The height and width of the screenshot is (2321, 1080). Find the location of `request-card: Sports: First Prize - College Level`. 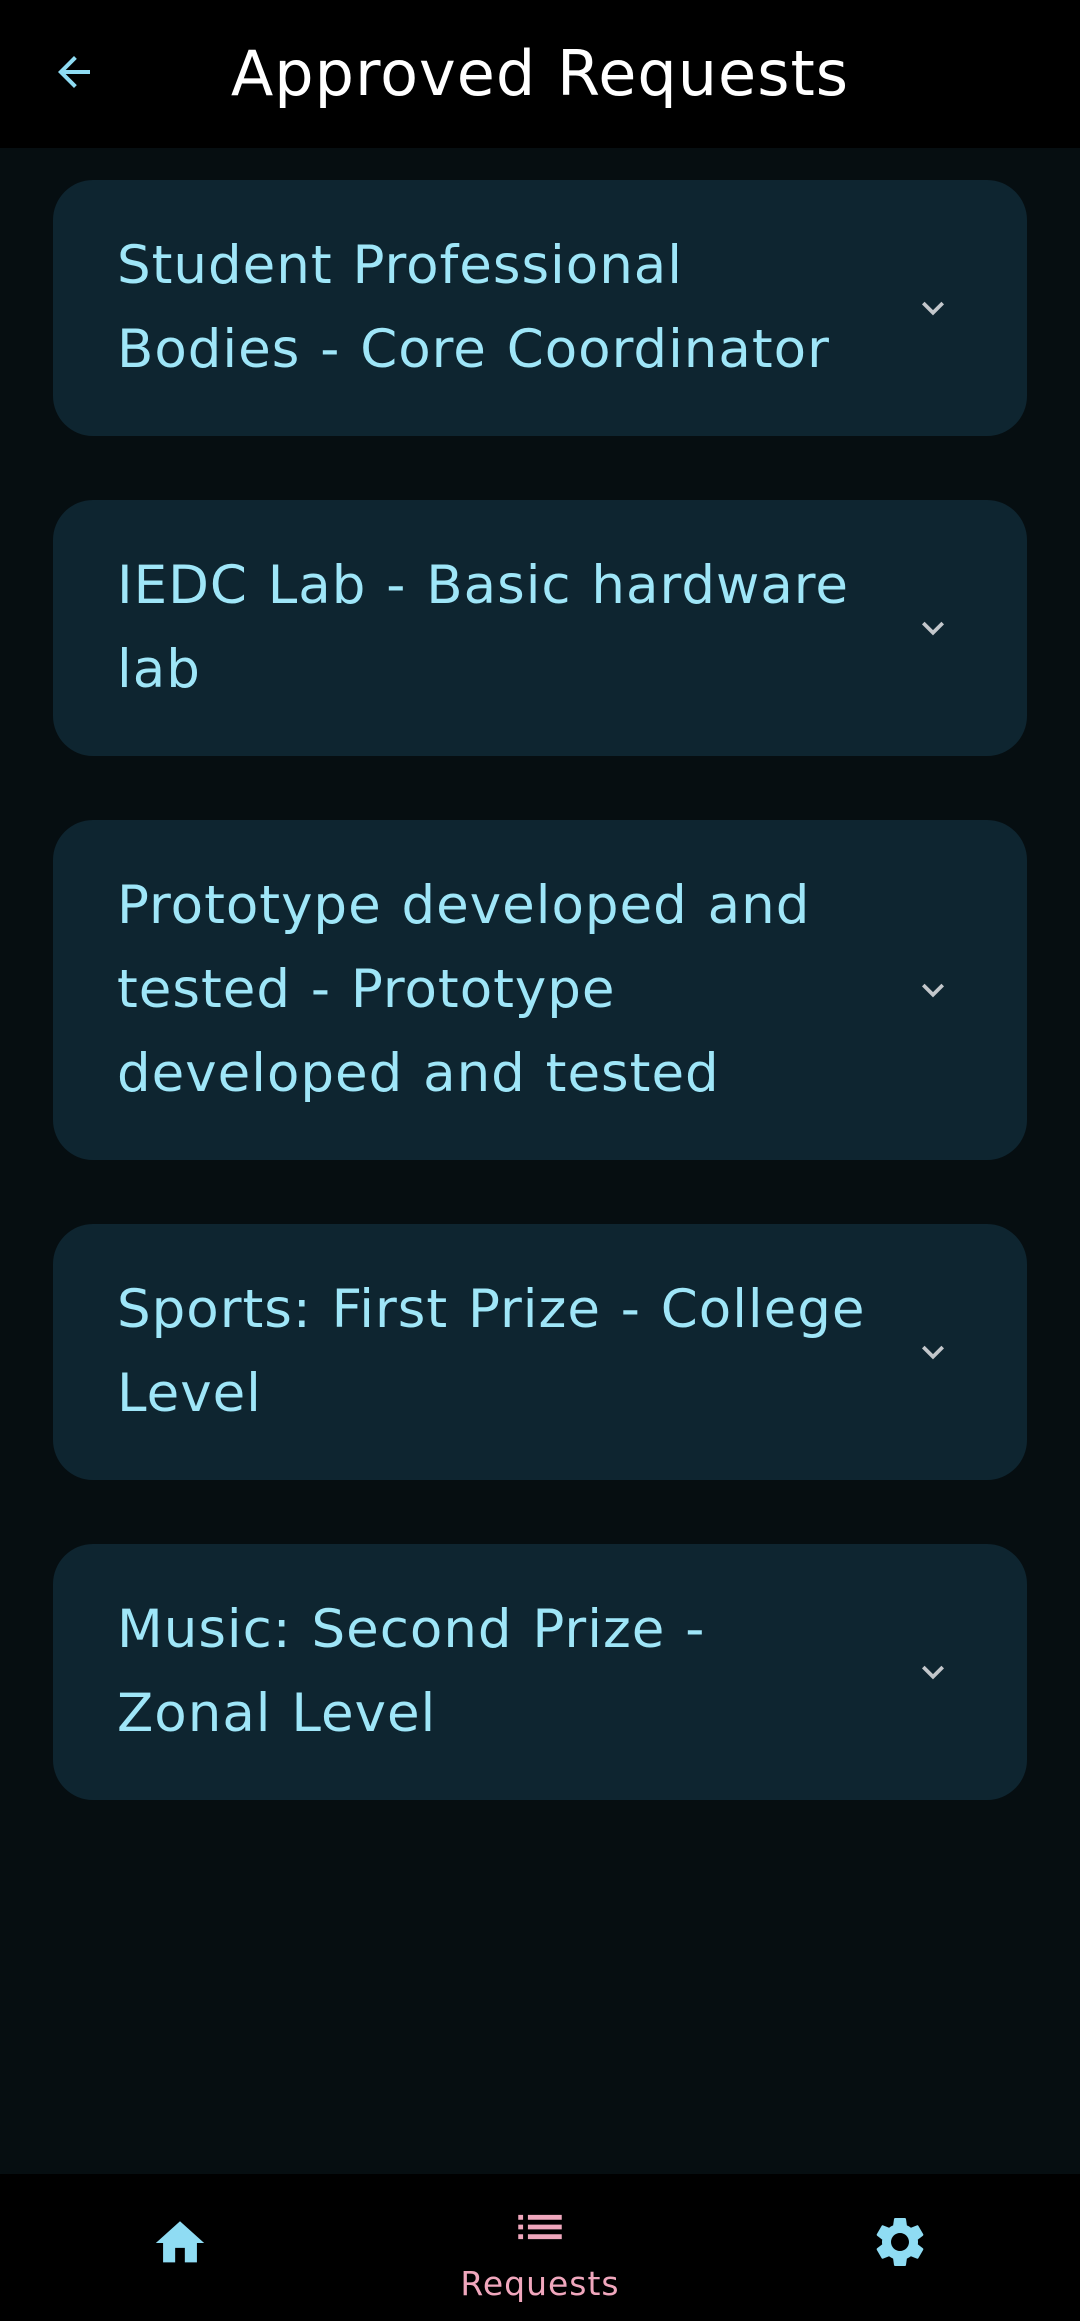

request-card: Sports: First Prize - College Level is located at coordinates (540, 1352).